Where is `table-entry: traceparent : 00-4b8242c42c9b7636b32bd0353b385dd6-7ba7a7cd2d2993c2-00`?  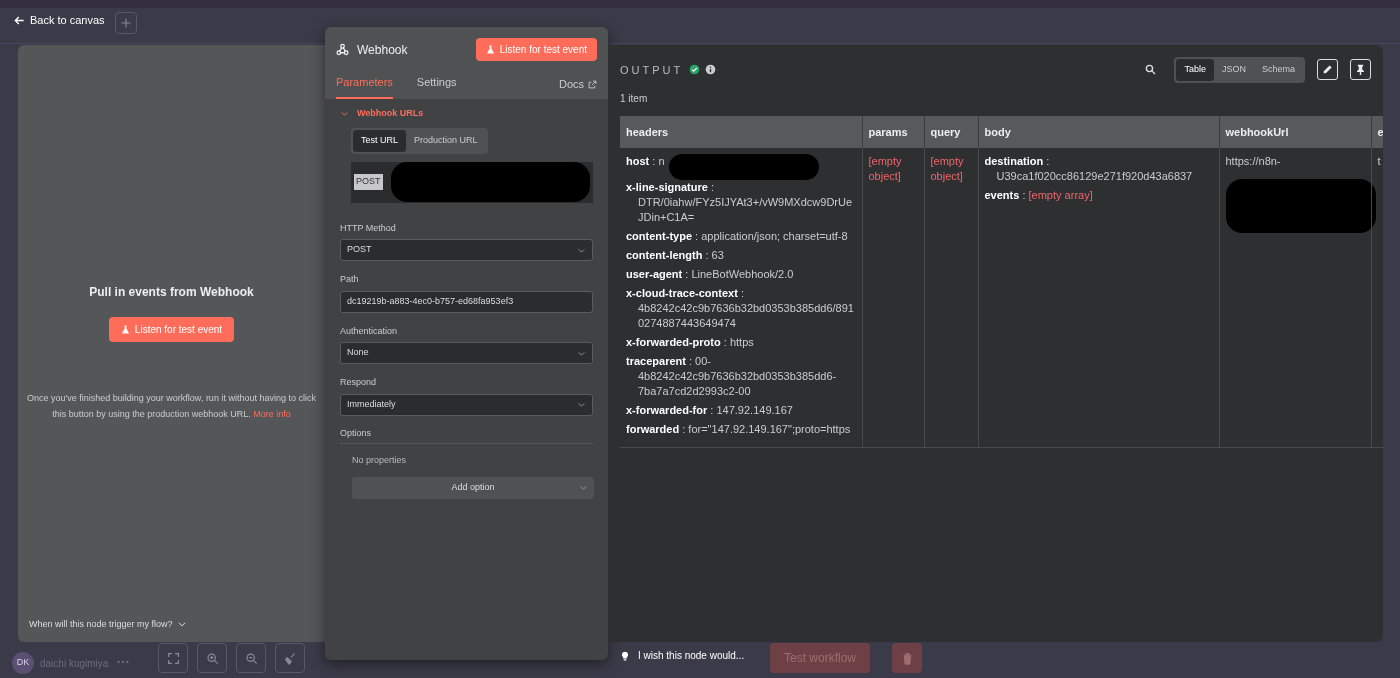 table-entry: traceparent : 00-4b8242c42c9b7636b32bd0353b385dd6-7ba7a7cd2d2993c2-00 is located at coordinates (732, 376).